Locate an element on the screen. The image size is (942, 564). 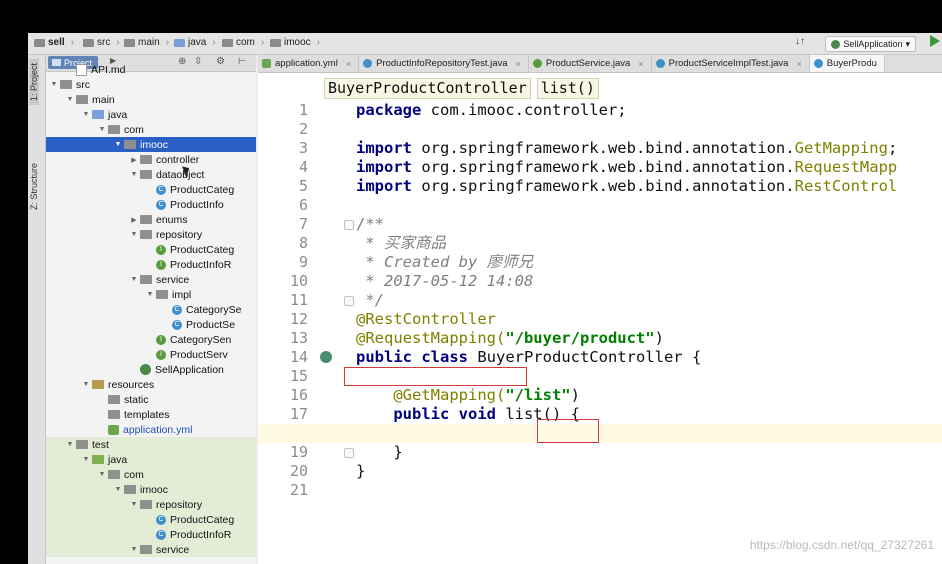
tree-node: I CategorySen is located at coordinates (151, 339).